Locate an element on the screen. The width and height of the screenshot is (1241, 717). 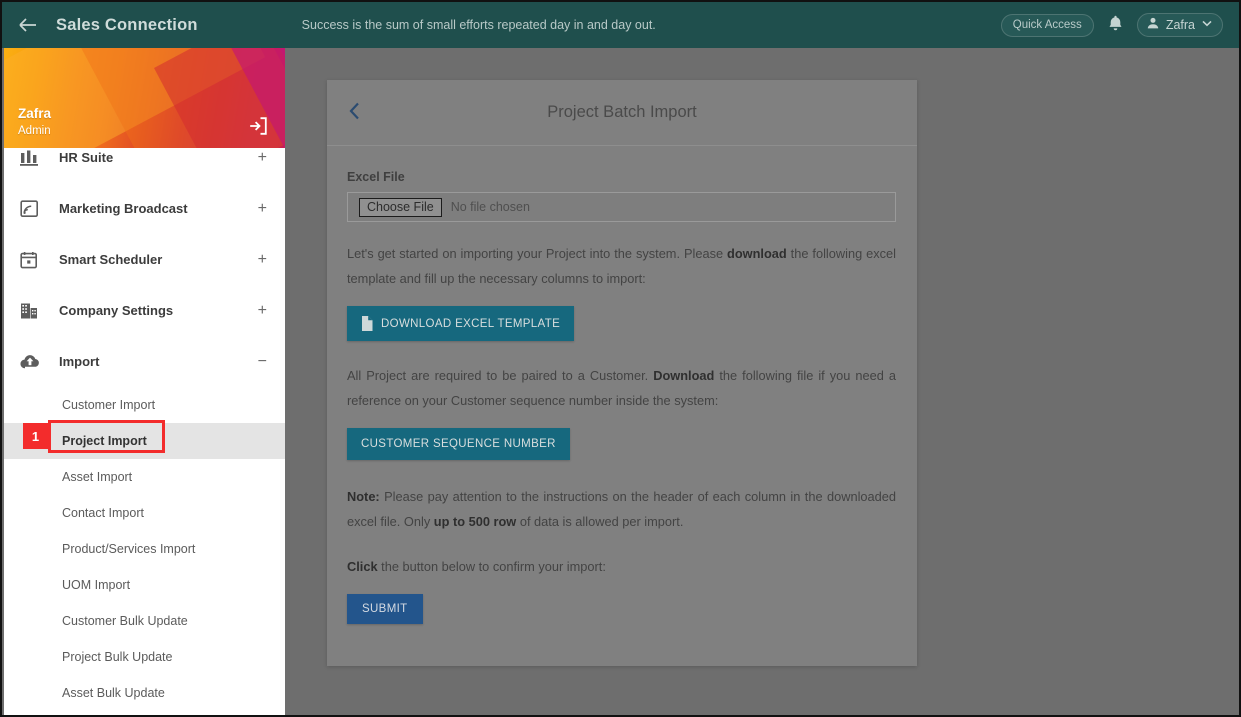
calendar-icon is located at coordinates (33, 260).